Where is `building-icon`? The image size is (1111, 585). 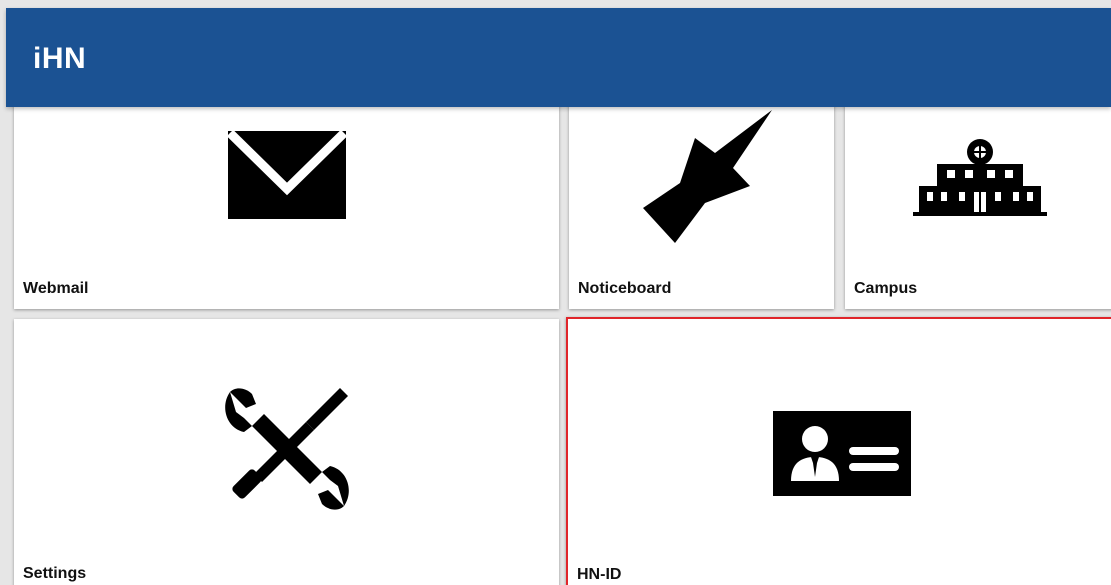 building-icon is located at coordinates (980, 177).